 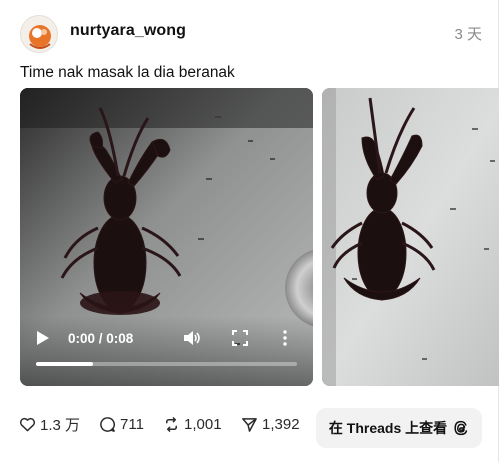 What do you see at coordinates (132, 424) in the screenshot?
I see `reply-count: 711` at bounding box center [132, 424].